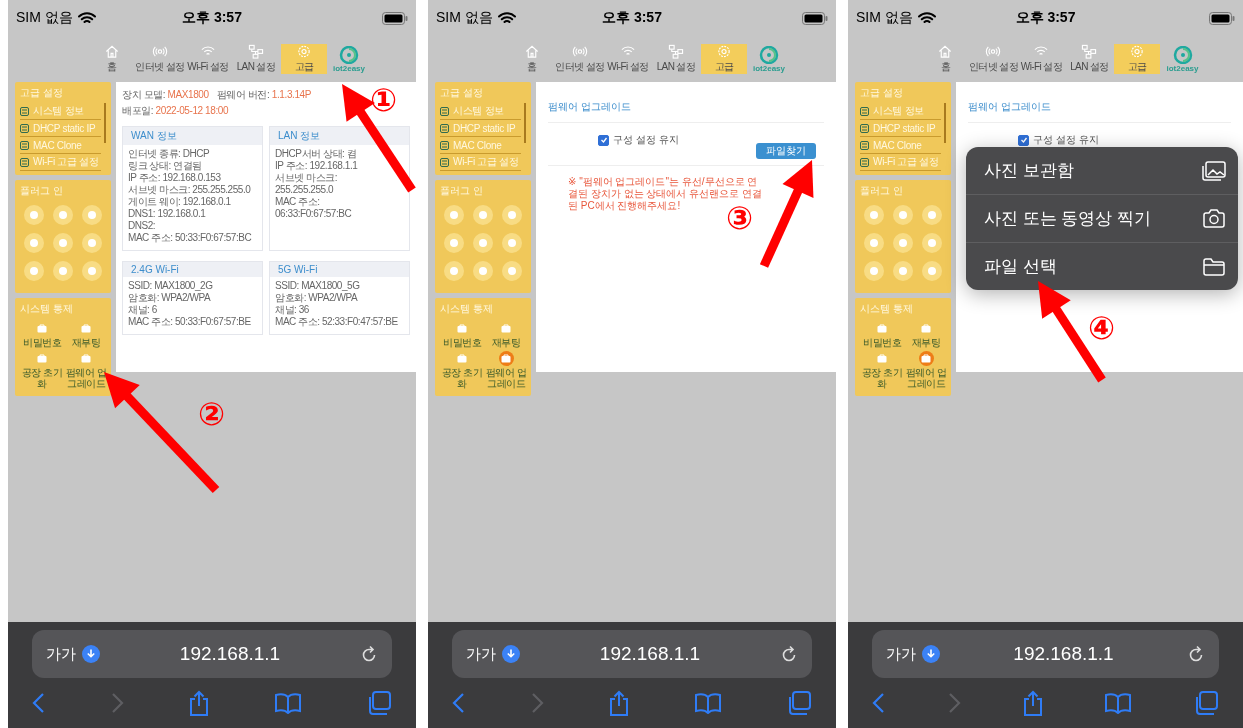 Image resolution: width=1243 pixels, height=728 pixels. Describe the element at coordinates (165, 166) in the screenshot. I see `info-line: 링크 상태: 연결됨` at that location.